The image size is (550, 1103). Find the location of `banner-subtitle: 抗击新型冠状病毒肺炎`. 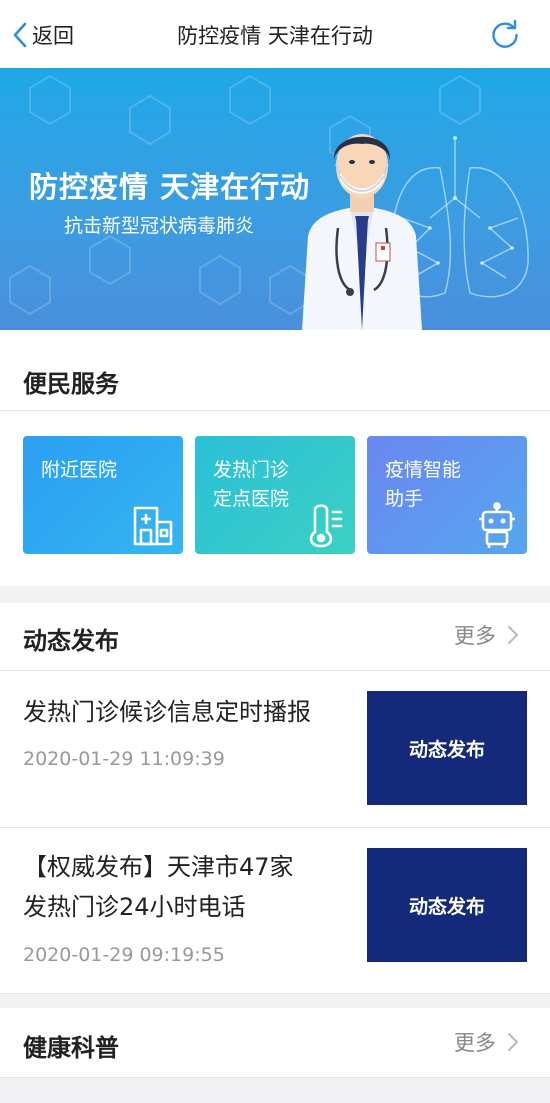

banner-subtitle: 抗击新型冠状病毒肺炎 is located at coordinates (159, 226).